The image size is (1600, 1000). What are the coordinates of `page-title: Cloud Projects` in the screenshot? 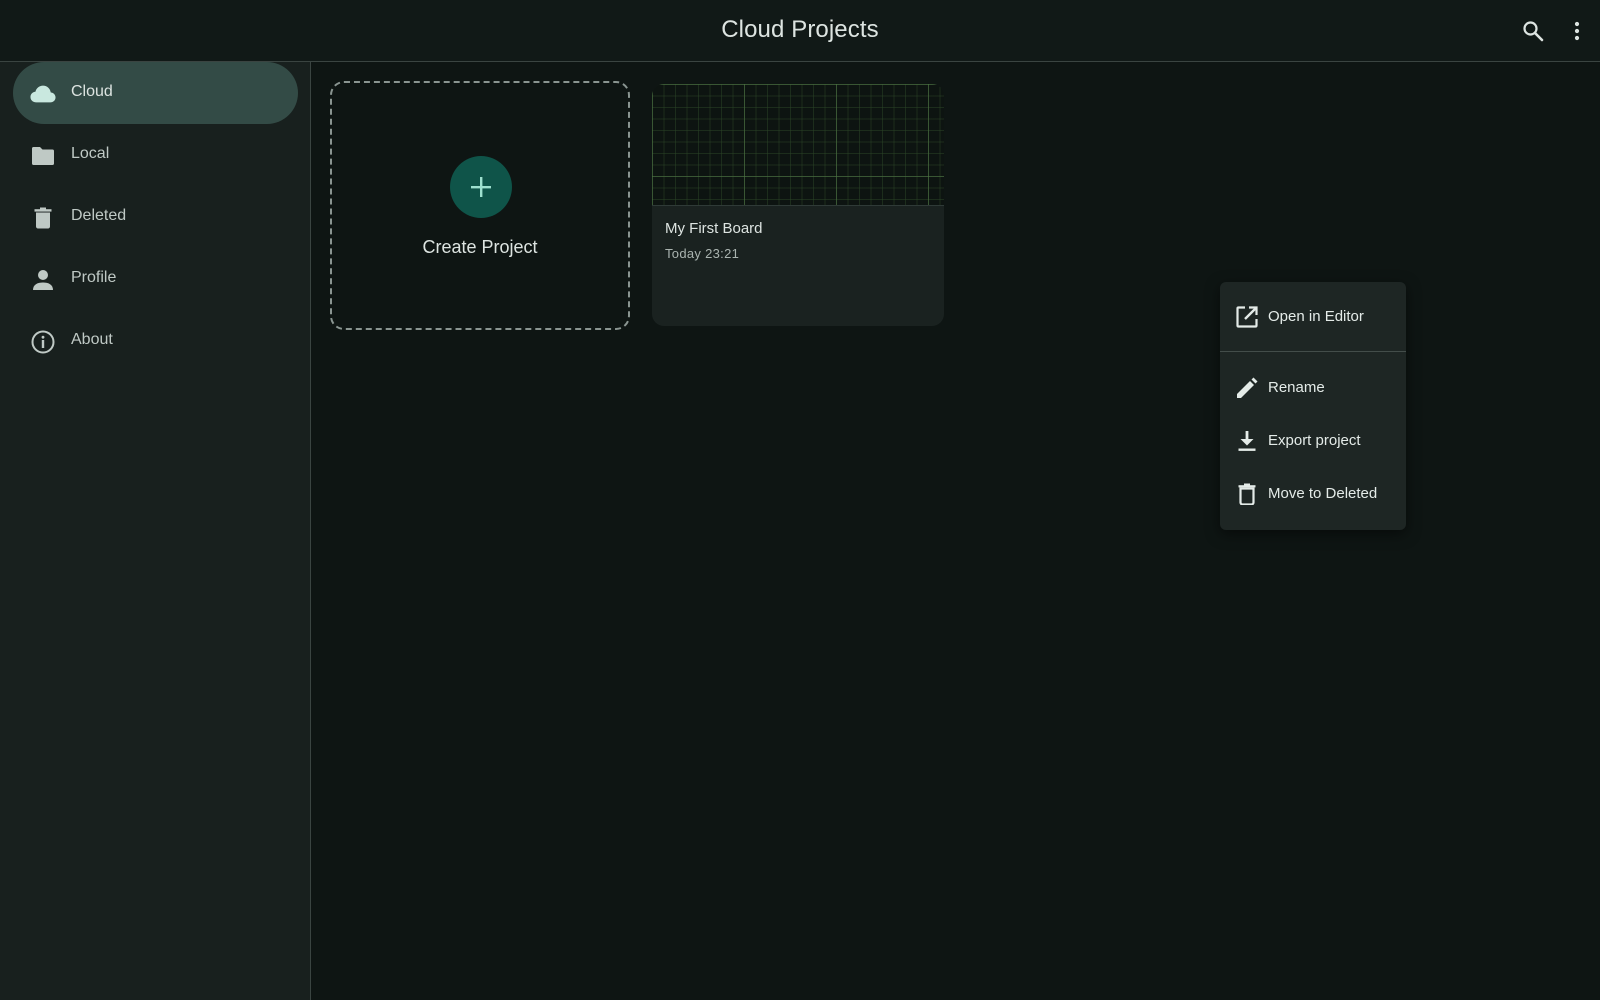 It's located at (800, 29).